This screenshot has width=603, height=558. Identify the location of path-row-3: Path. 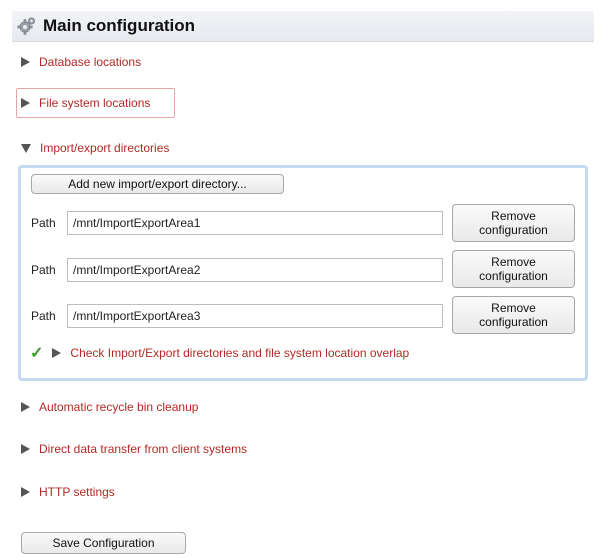
(237, 316).